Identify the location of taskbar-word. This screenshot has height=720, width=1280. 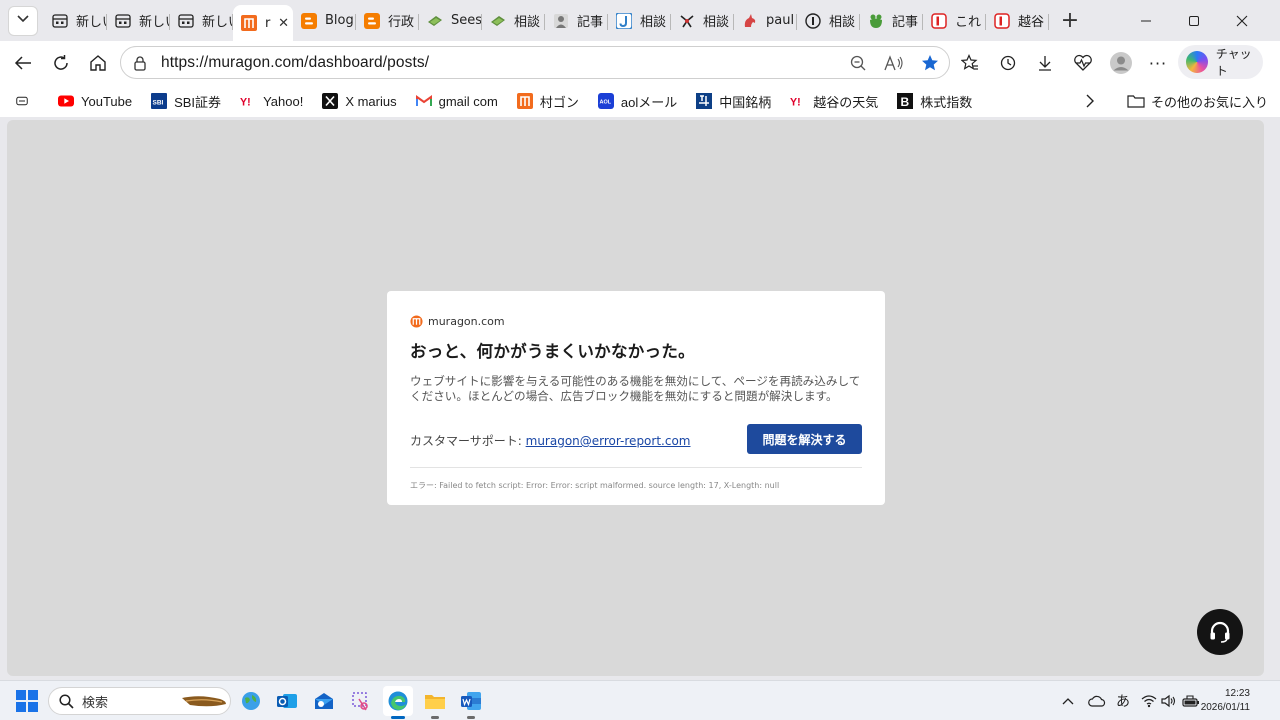
(471, 702).